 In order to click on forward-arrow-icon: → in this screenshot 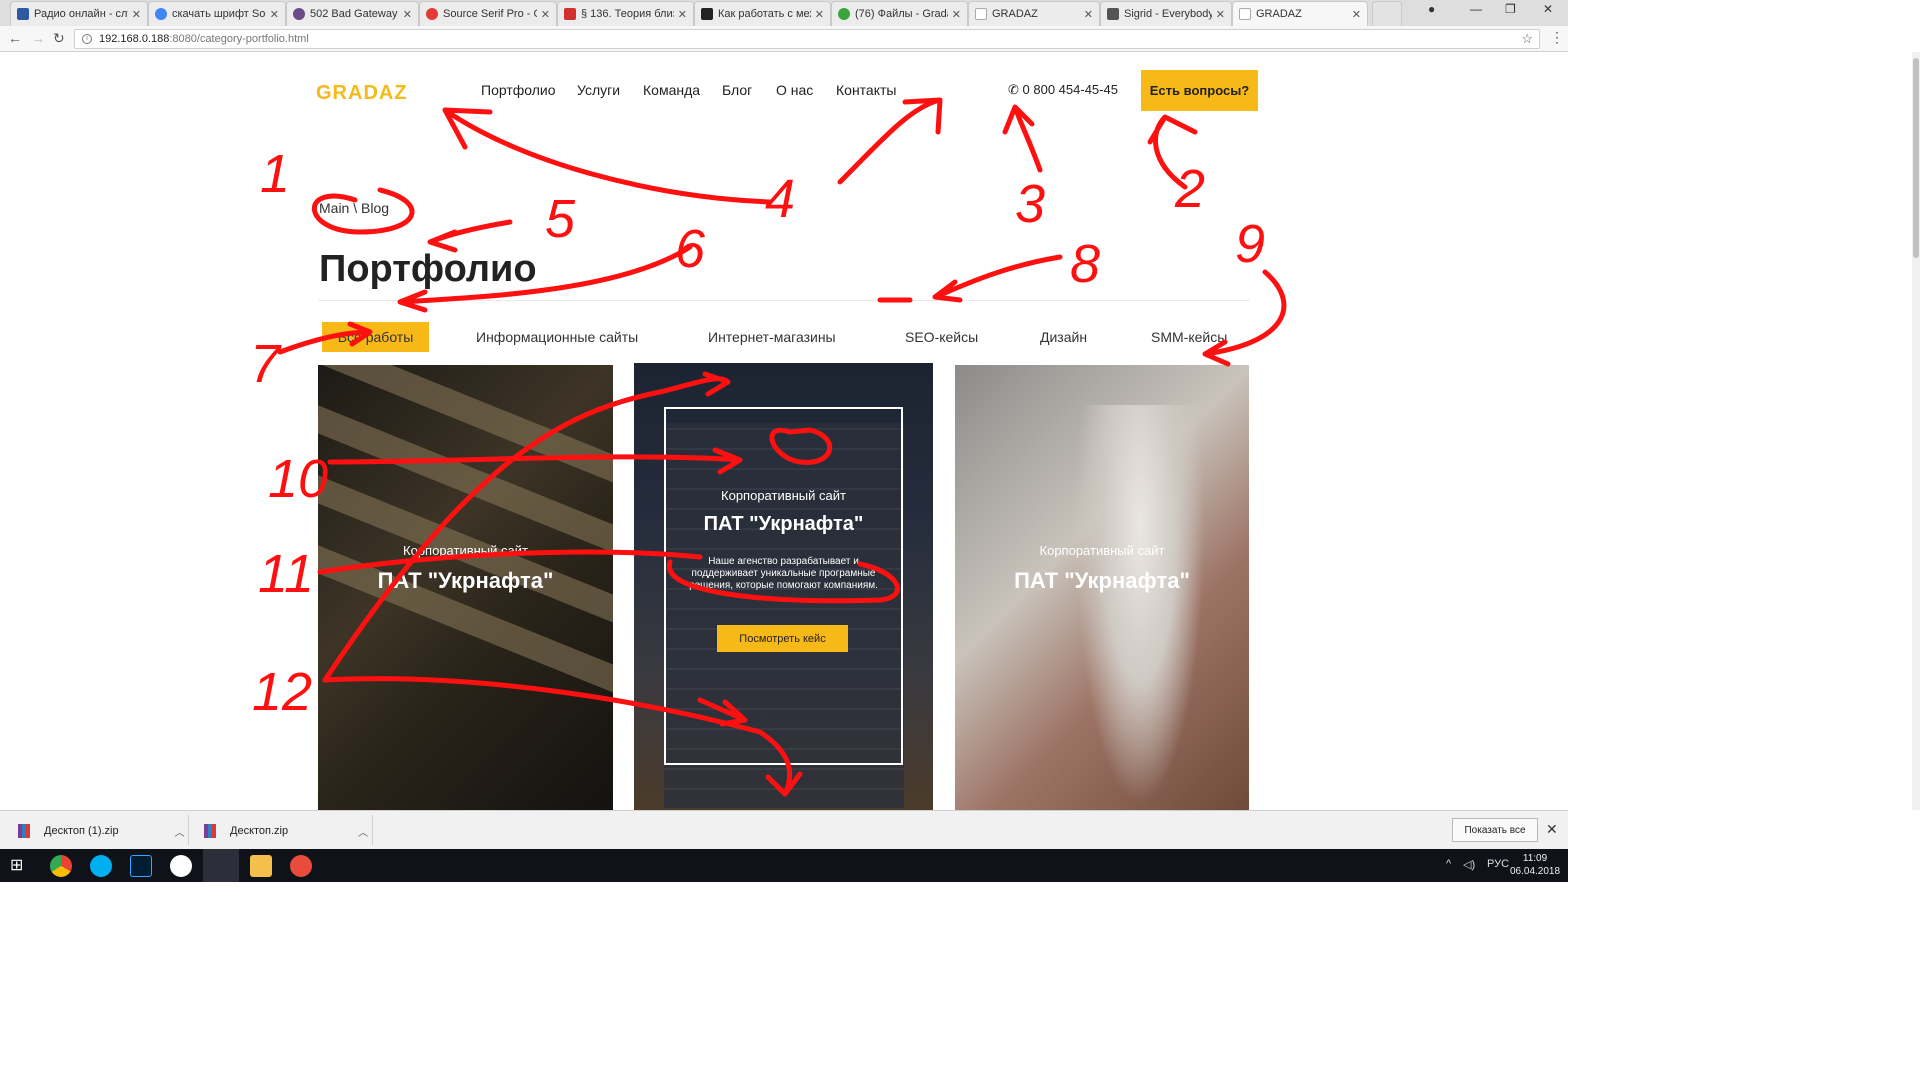, I will do `click(38, 38)`.